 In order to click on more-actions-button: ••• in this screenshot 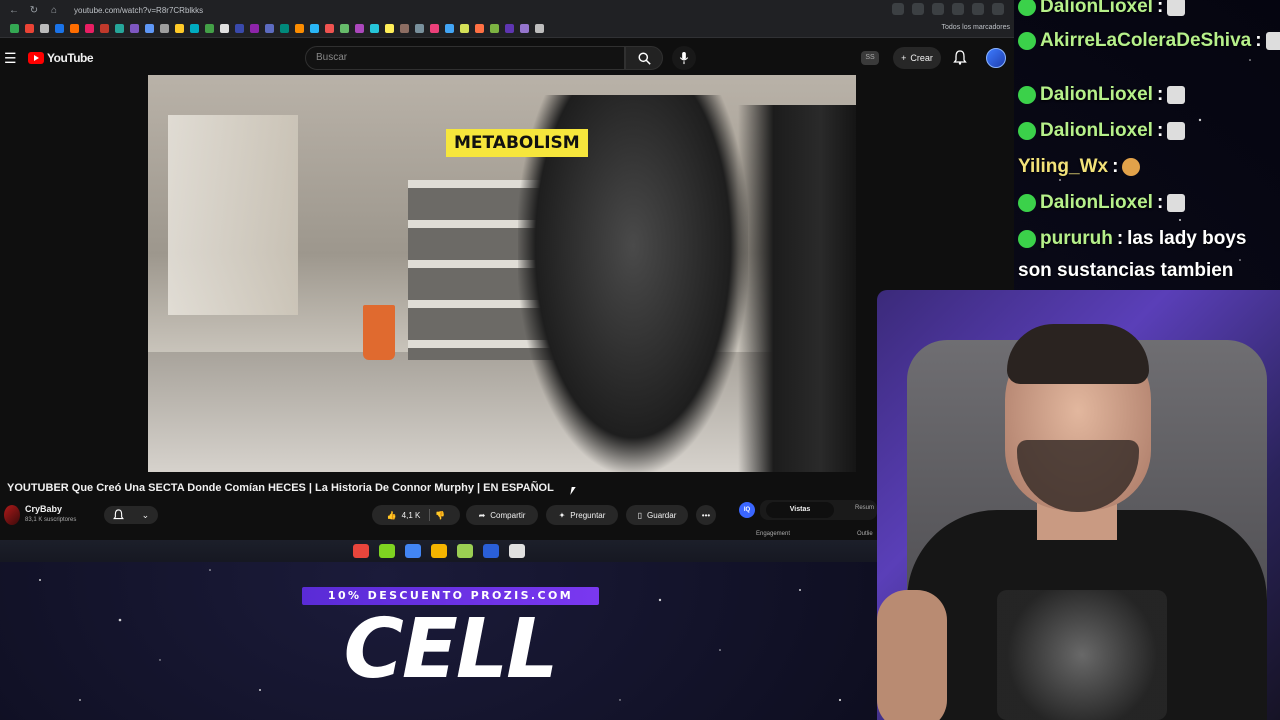, I will do `click(706, 515)`.